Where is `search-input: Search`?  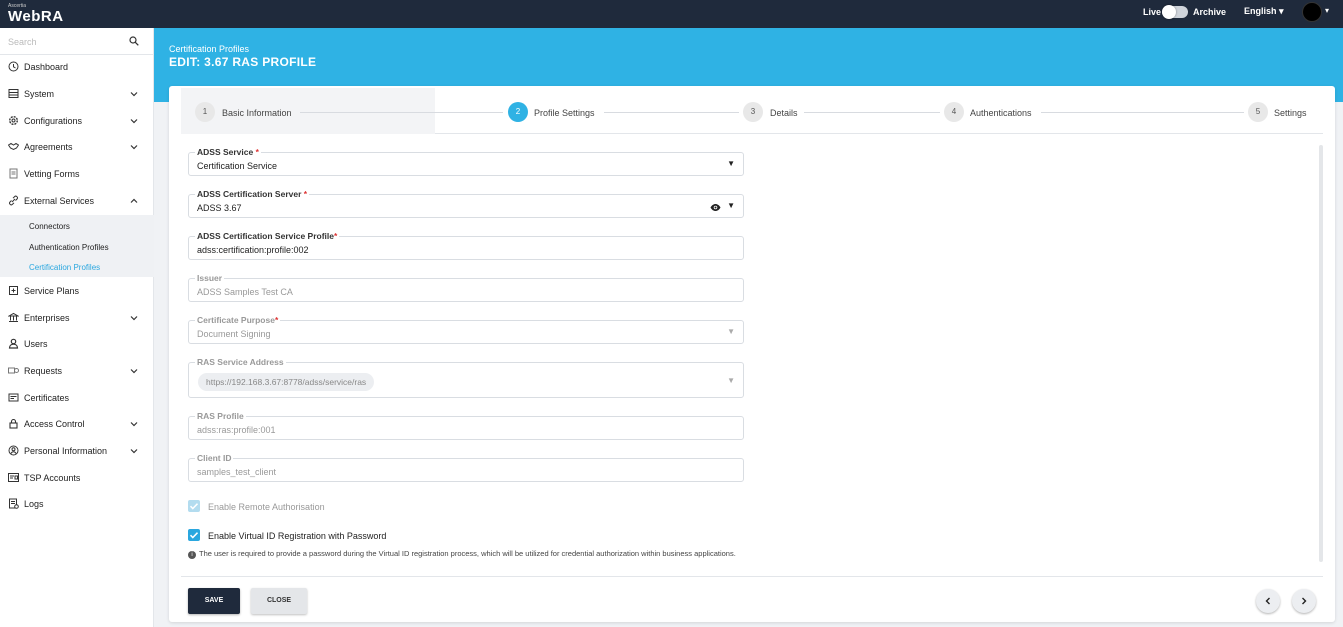
search-input: Search is located at coordinates (22, 42).